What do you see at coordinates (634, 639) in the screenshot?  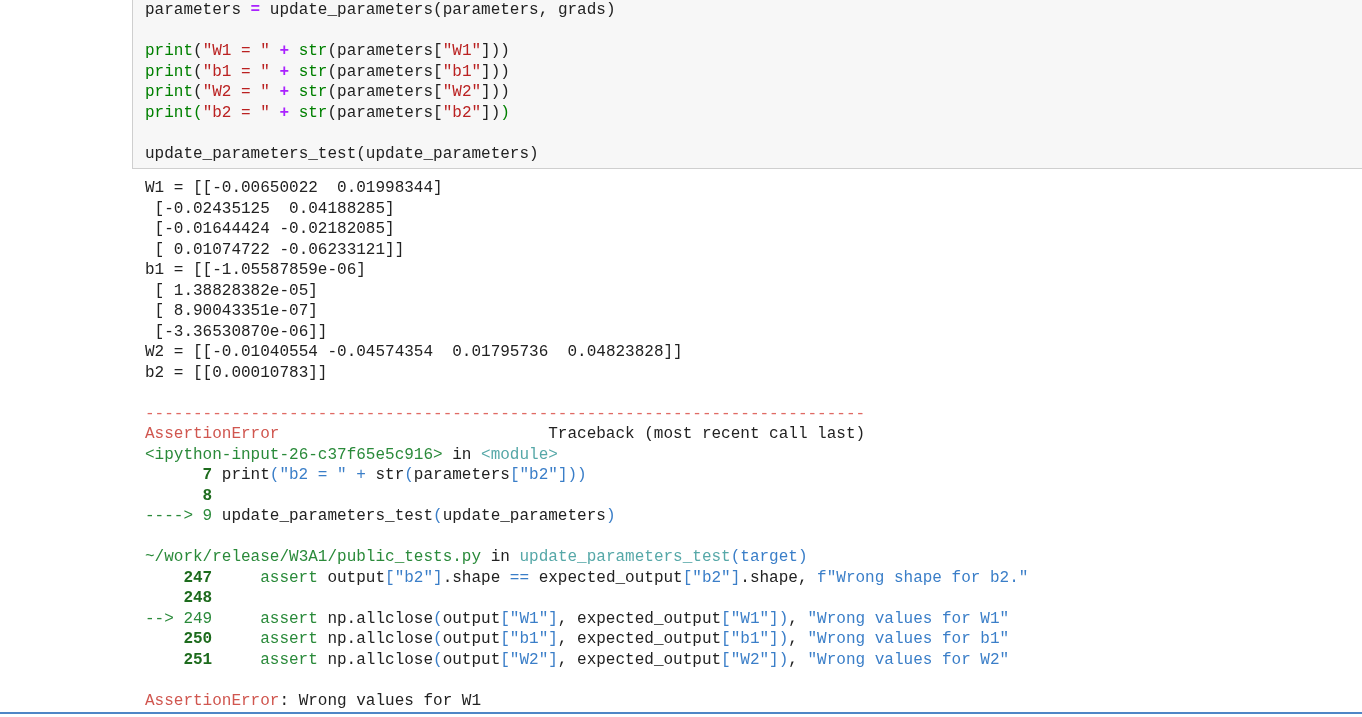 I see `code-line: assert np.allclose(output["b1"], expected_output["b1"]), "Wrong values for b1"` at bounding box center [634, 639].